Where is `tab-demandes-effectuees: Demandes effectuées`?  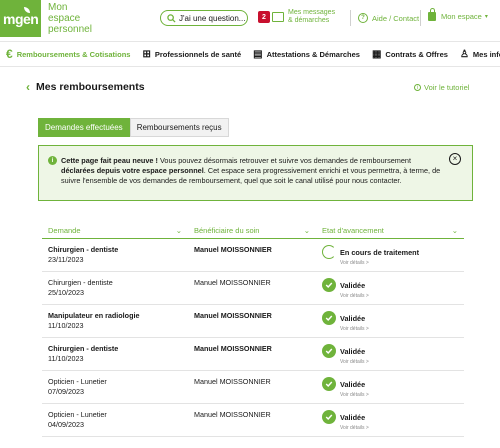
tab-demandes-effectuees: Demandes effectuées is located at coordinates (84, 127).